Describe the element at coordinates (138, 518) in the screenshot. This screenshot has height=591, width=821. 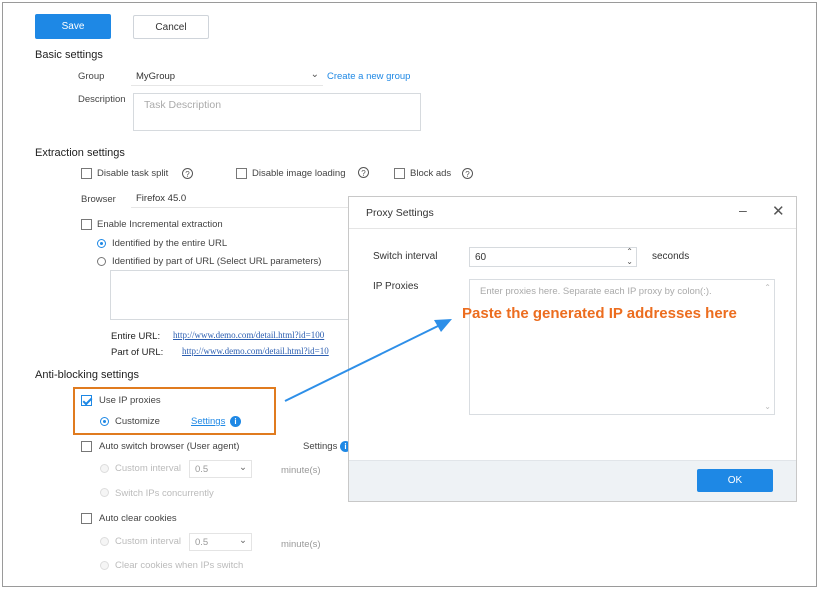
I see `auto-clear-cookies-label: Auto clear cookies` at that location.